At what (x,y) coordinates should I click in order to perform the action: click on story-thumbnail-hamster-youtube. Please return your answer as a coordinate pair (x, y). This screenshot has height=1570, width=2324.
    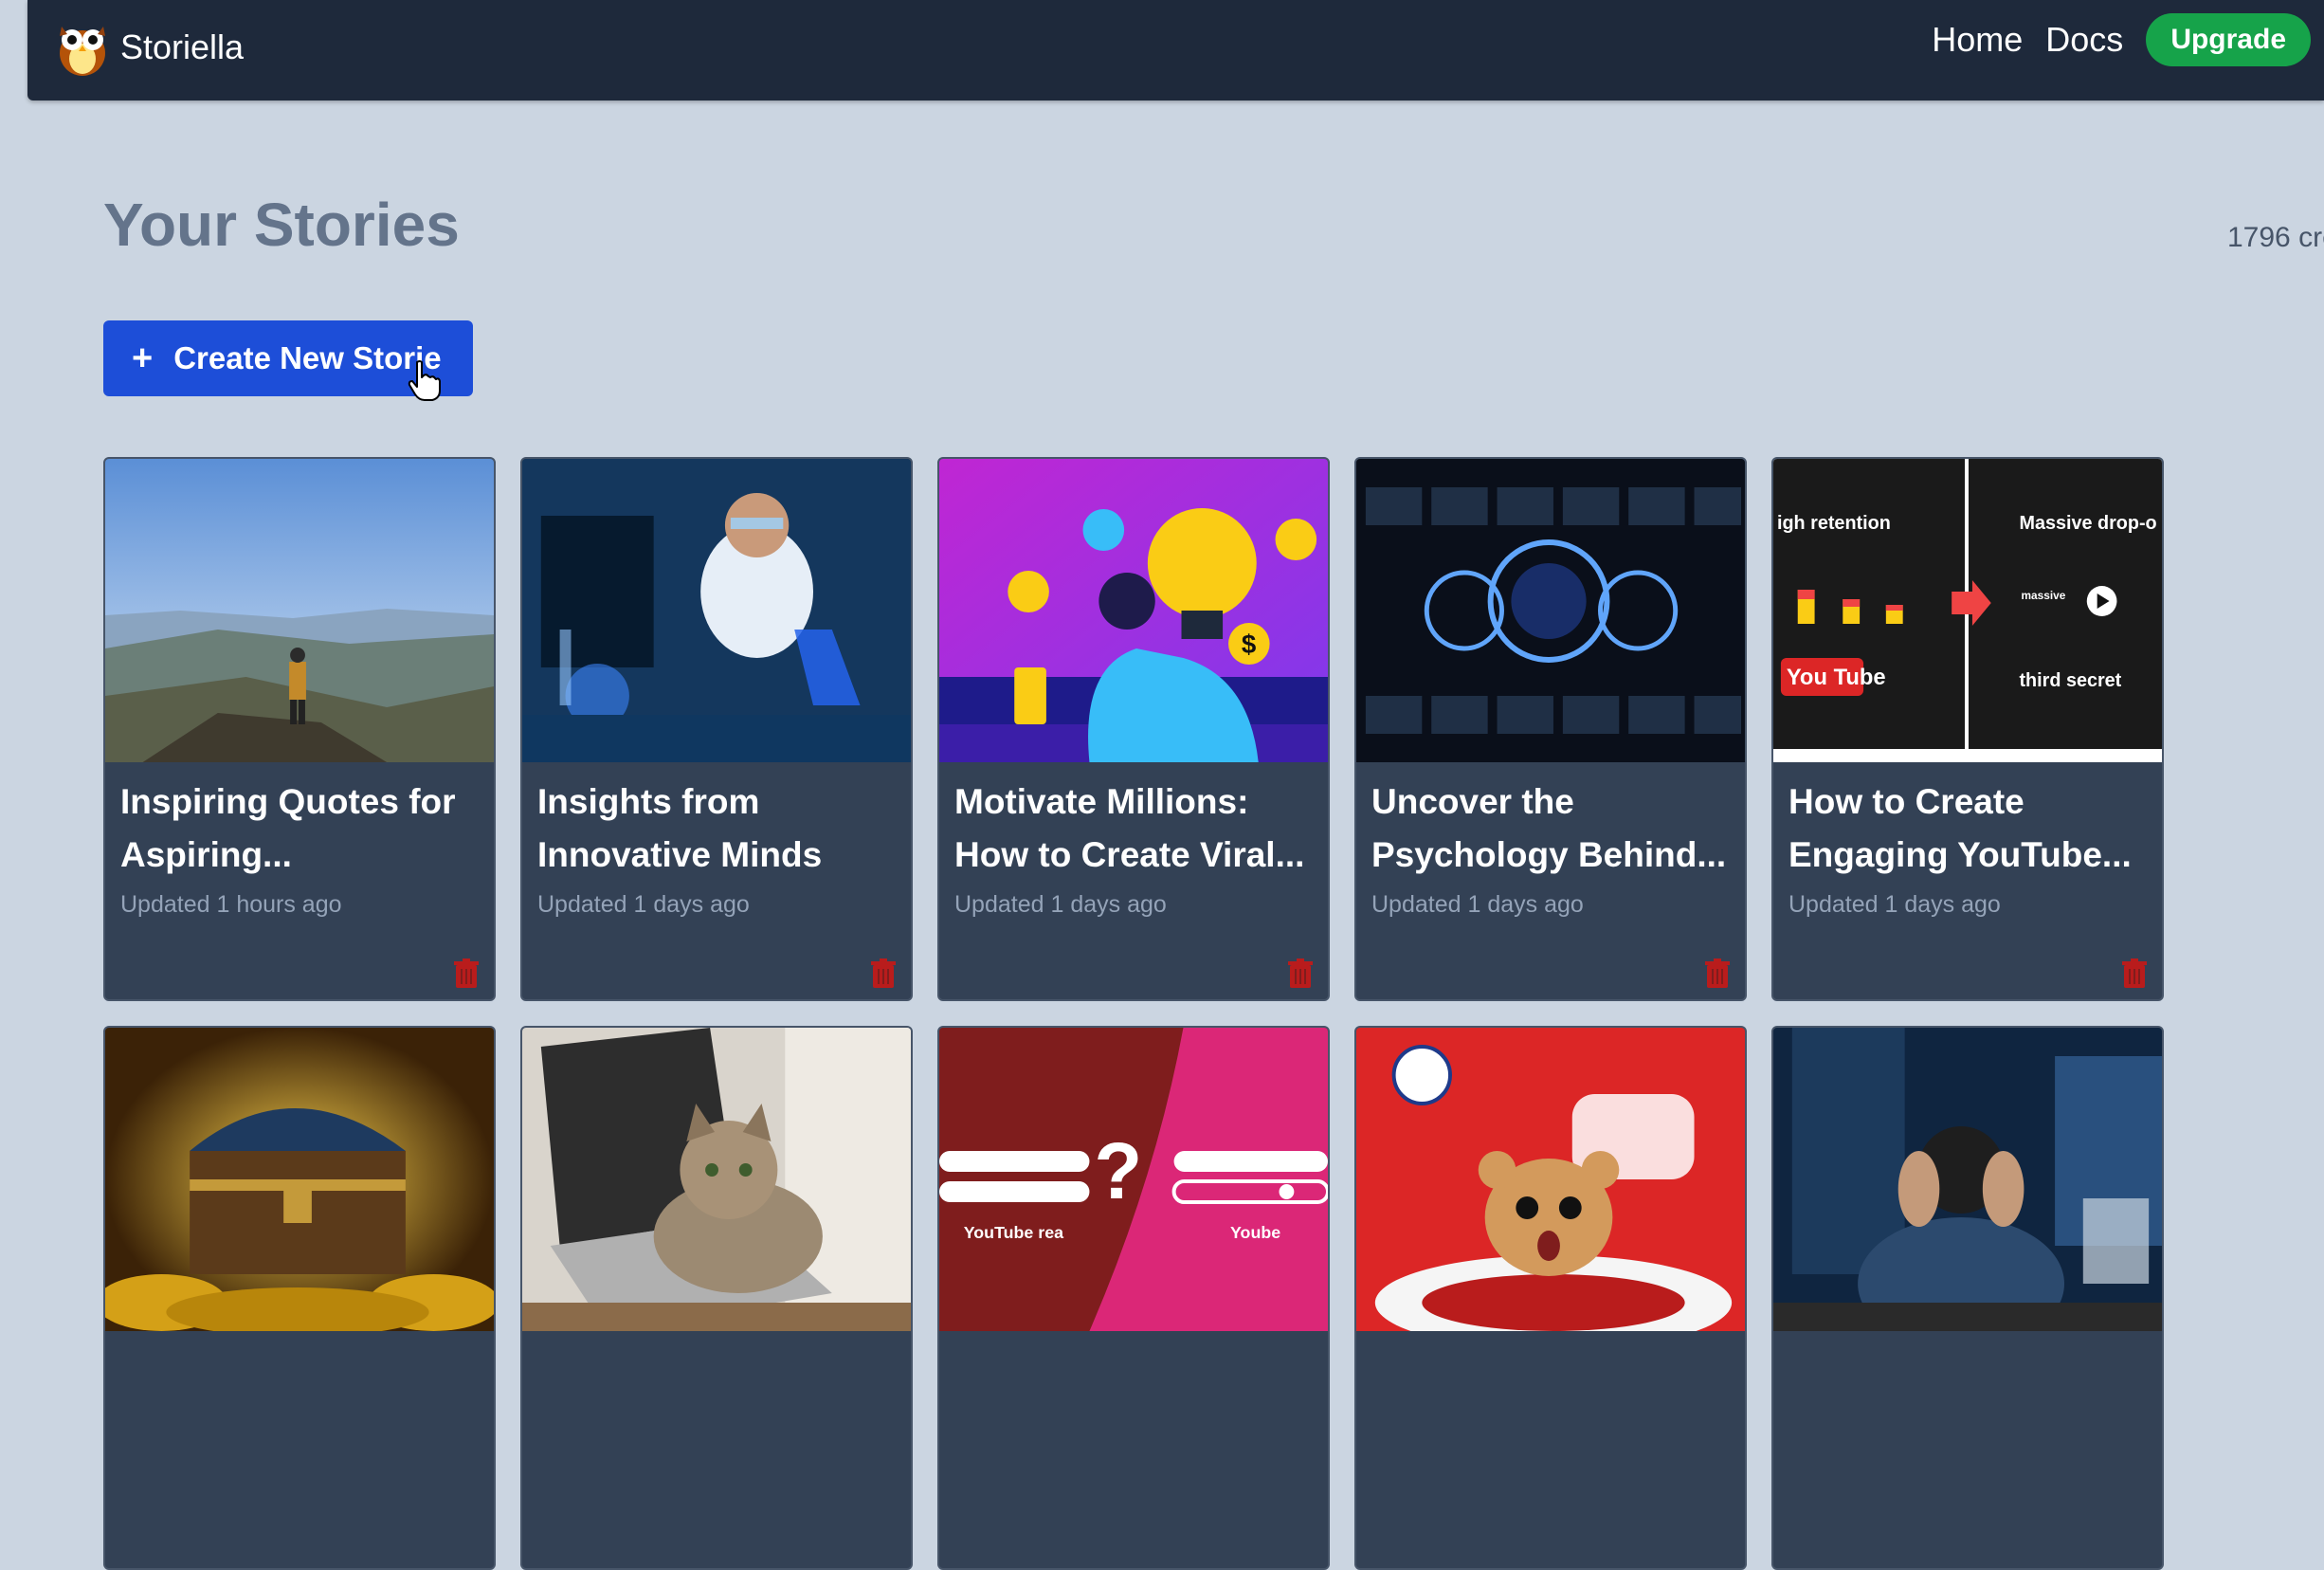
    Looking at the image, I should click on (1551, 1179).